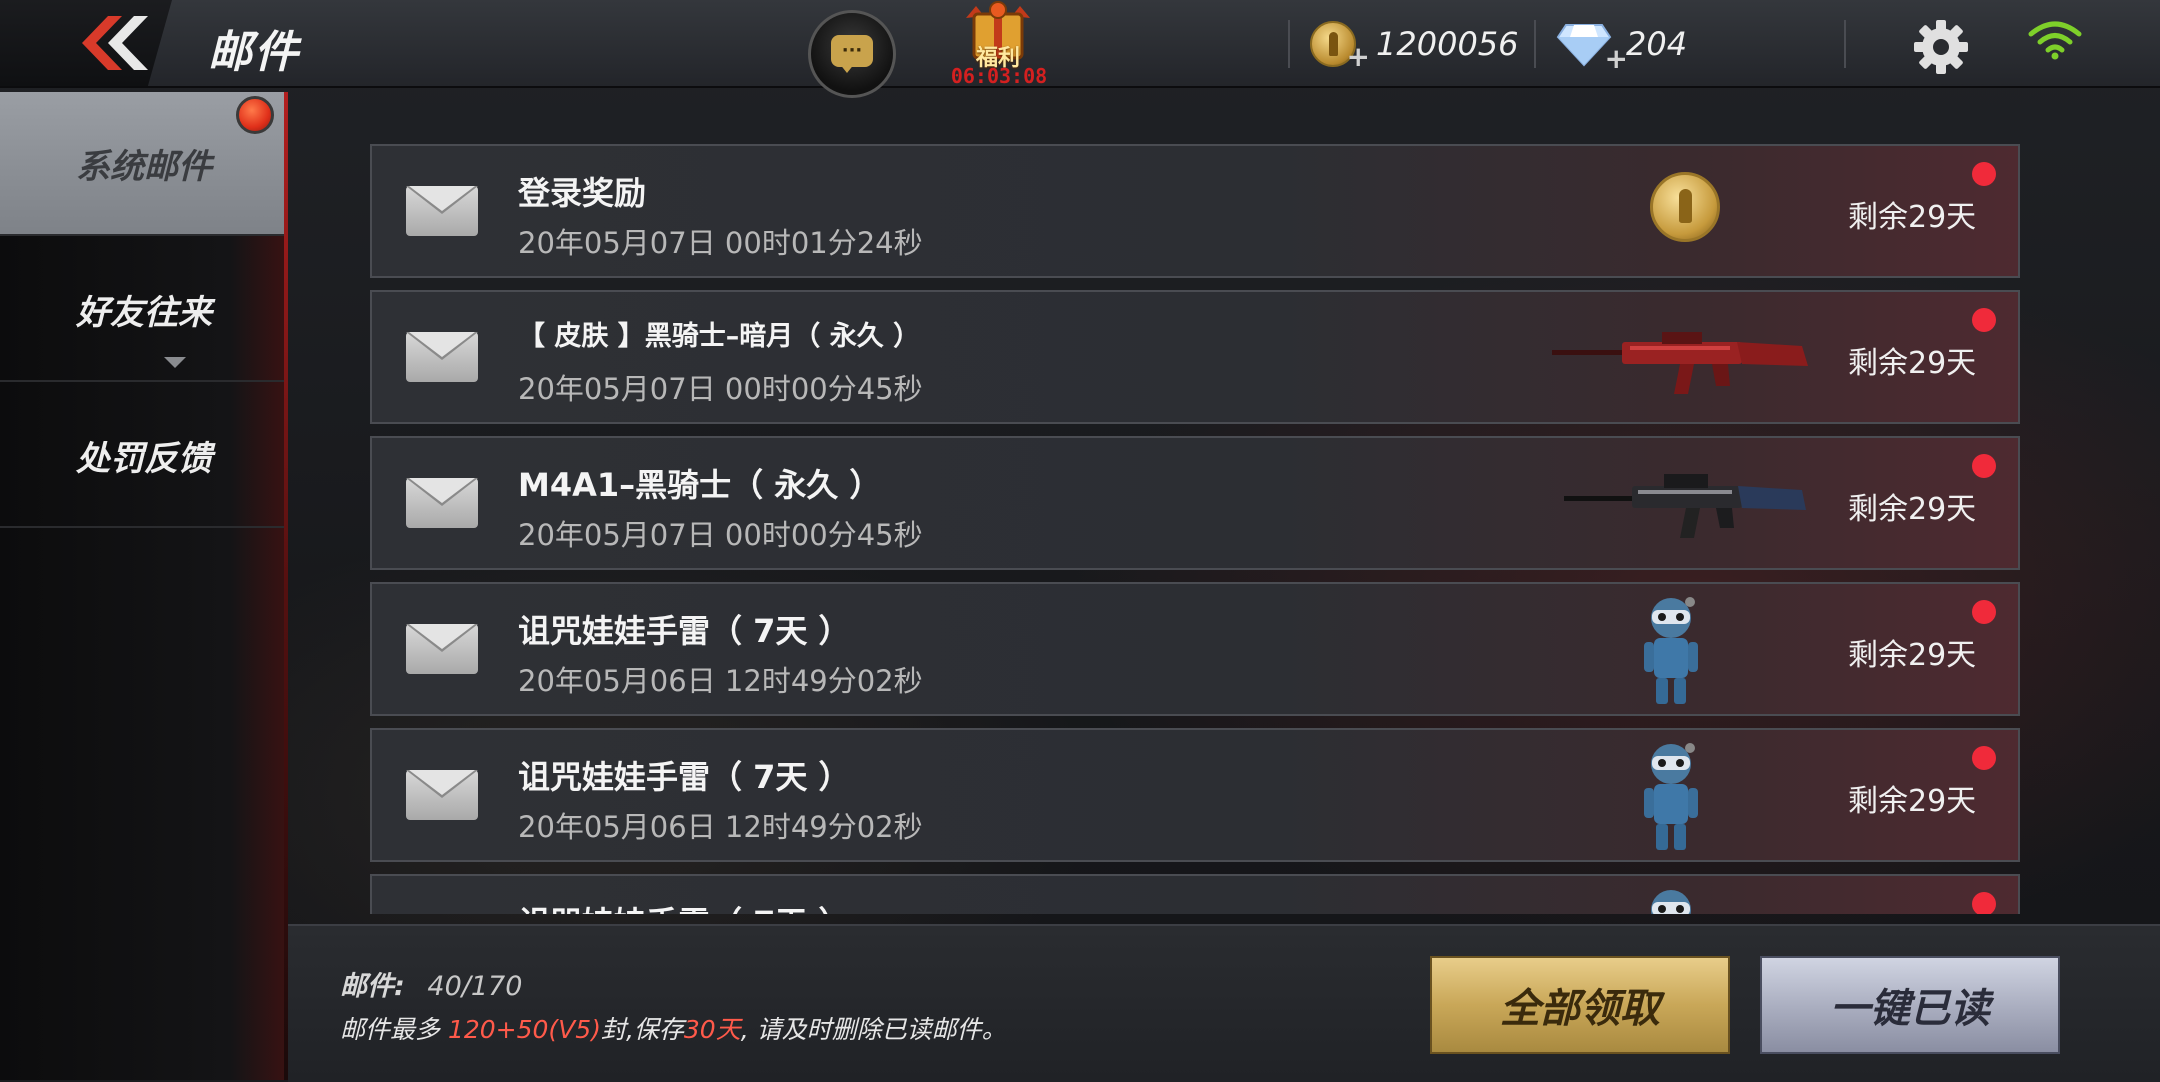 The width and height of the screenshot is (2160, 1082). Describe the element at coordinates (582, 193) in the screenshot. I see `mail-title: 登录奖励` at that location.